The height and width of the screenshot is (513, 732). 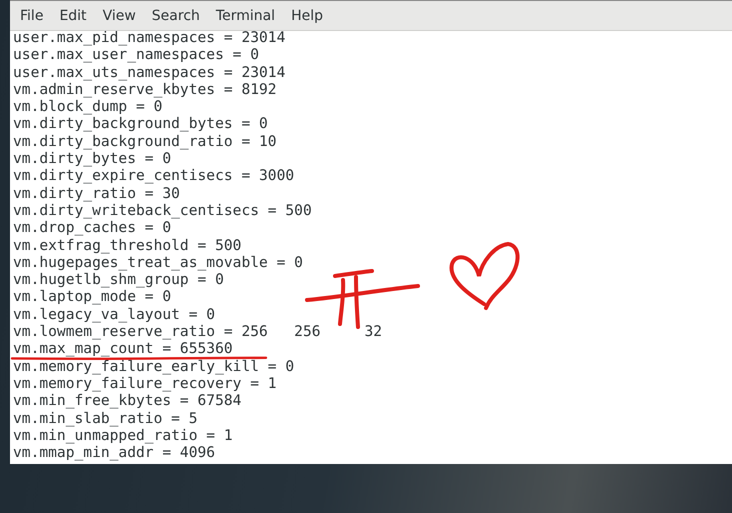 I want to click on output-line: vm.hugetlb_shm_group = 0, so click(x=118, y=280).